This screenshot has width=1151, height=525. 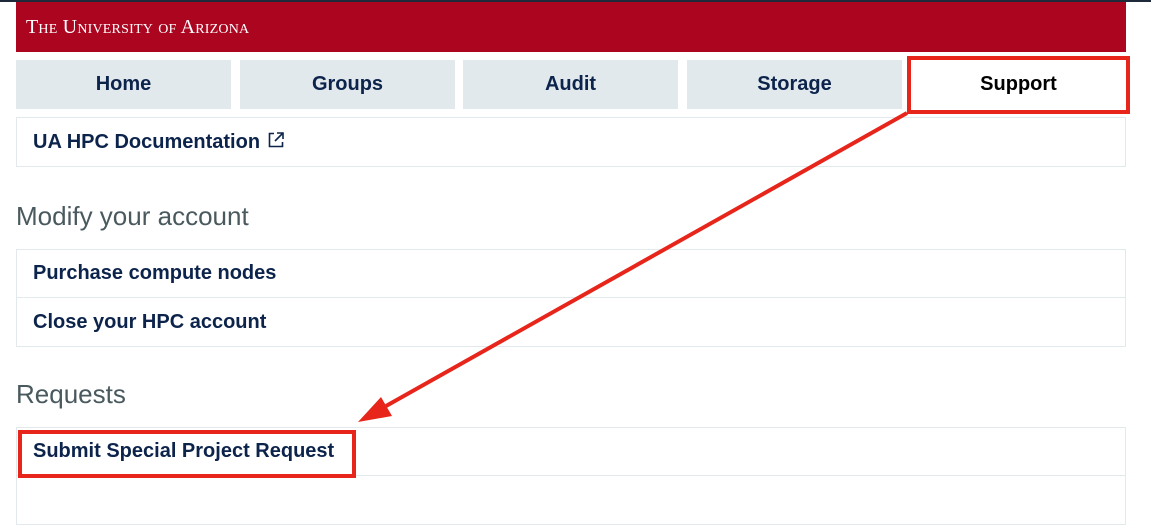 I want to click on list-item: Close your HPC account, so click(x=571, y=322).